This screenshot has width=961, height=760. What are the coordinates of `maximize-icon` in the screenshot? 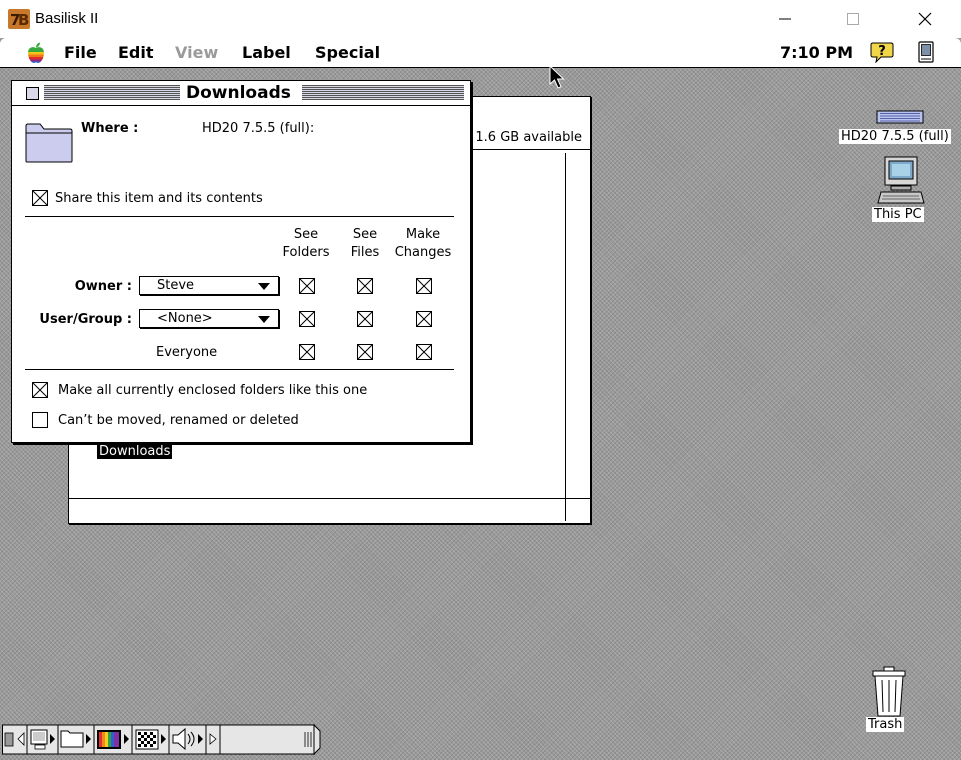 It's located at (853, 19).